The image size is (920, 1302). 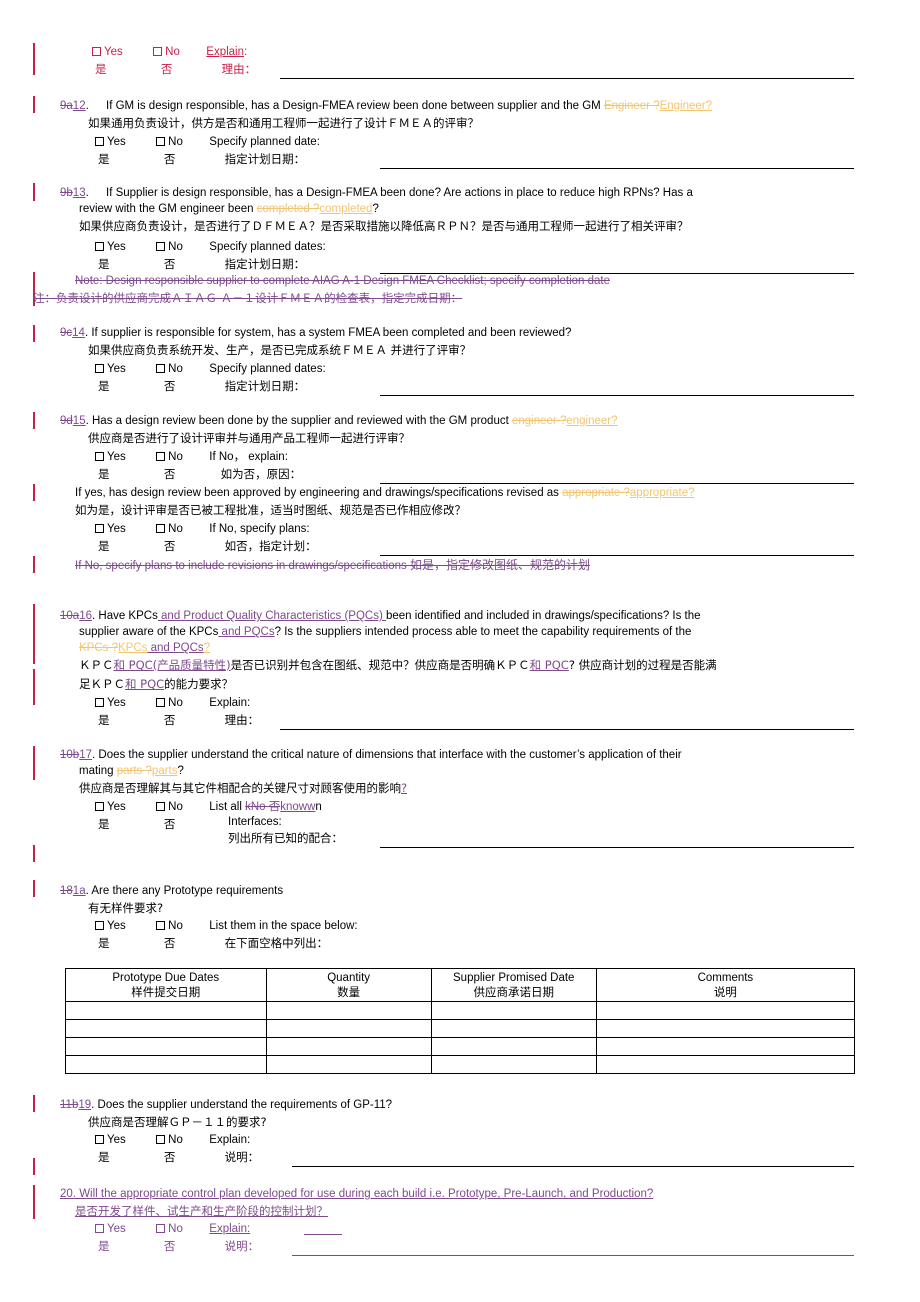 I want to click on answer-row-11b19: Yes No Explain:, so click(x=172, y=1140).